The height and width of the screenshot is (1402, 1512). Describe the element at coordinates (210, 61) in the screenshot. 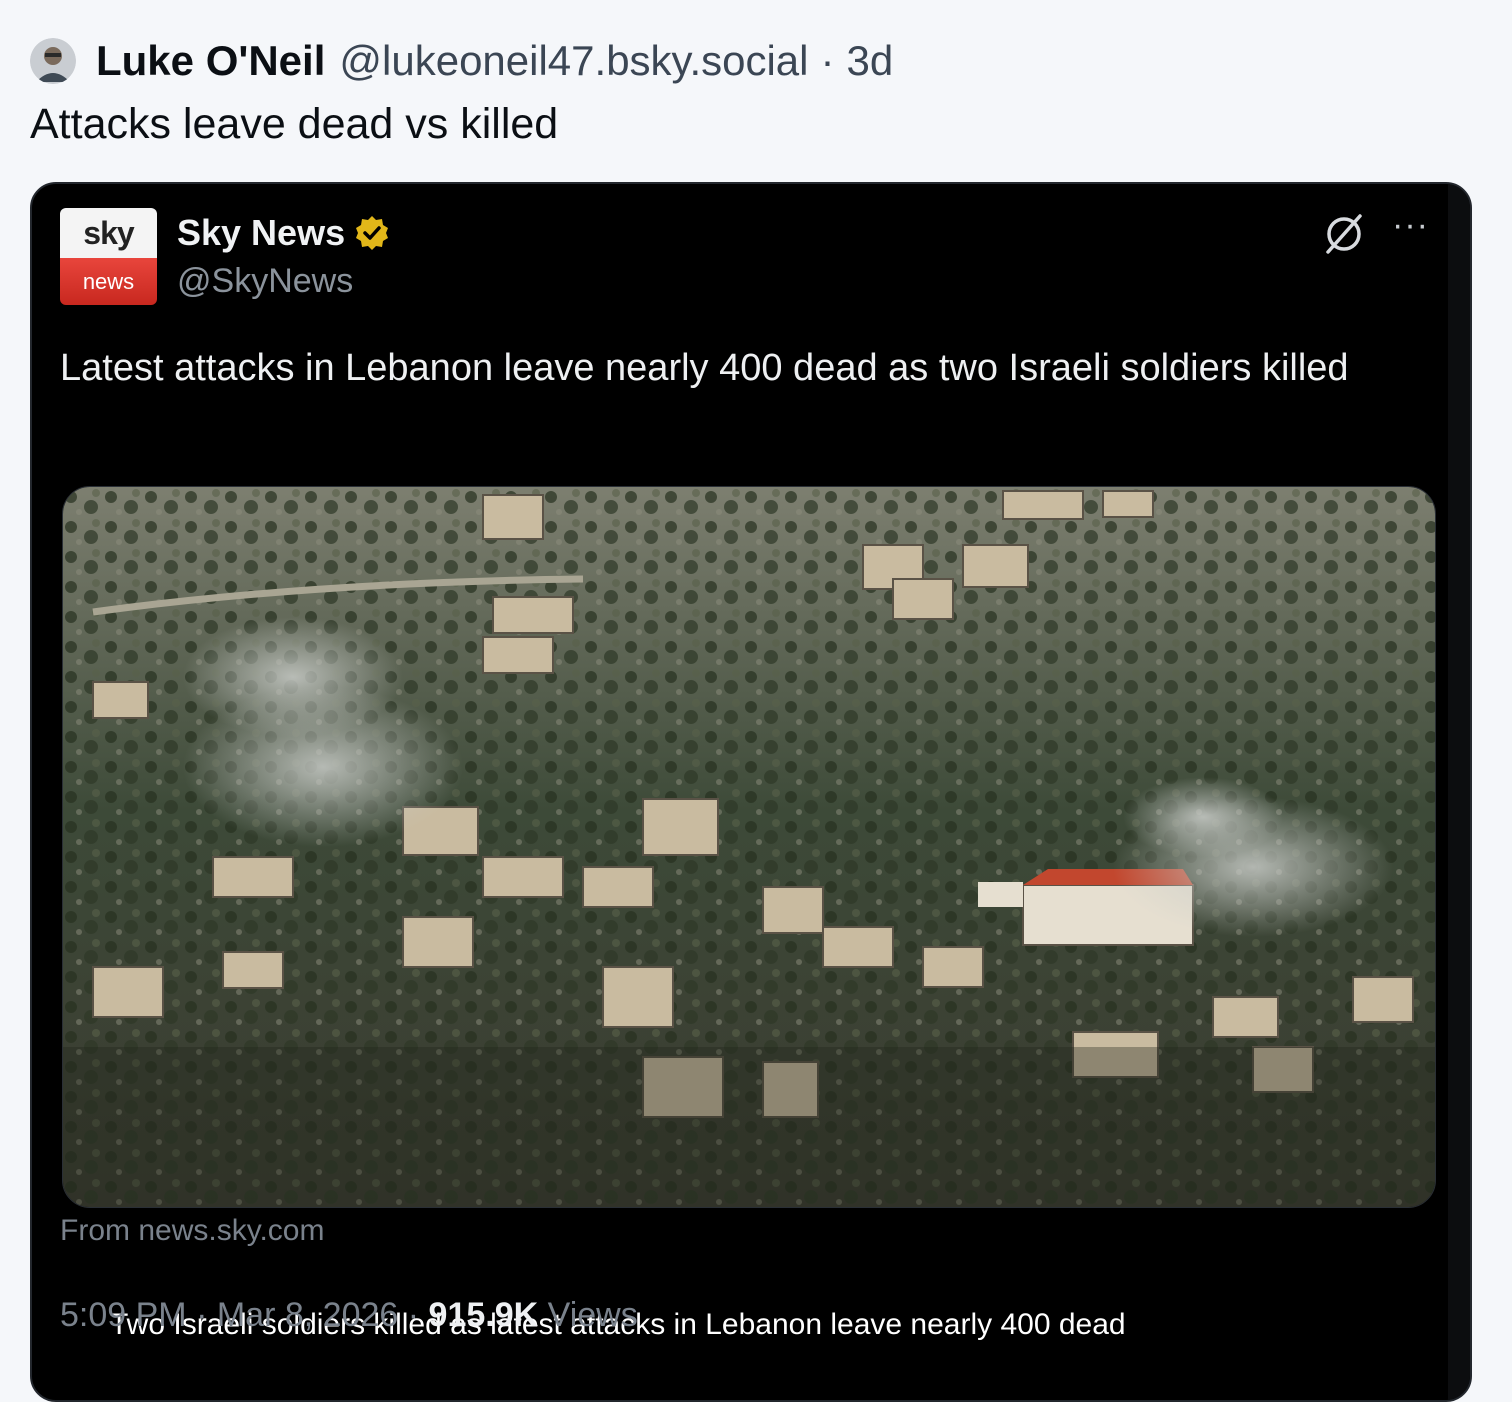

I see `author-name: Luke O'Neil` at that location.